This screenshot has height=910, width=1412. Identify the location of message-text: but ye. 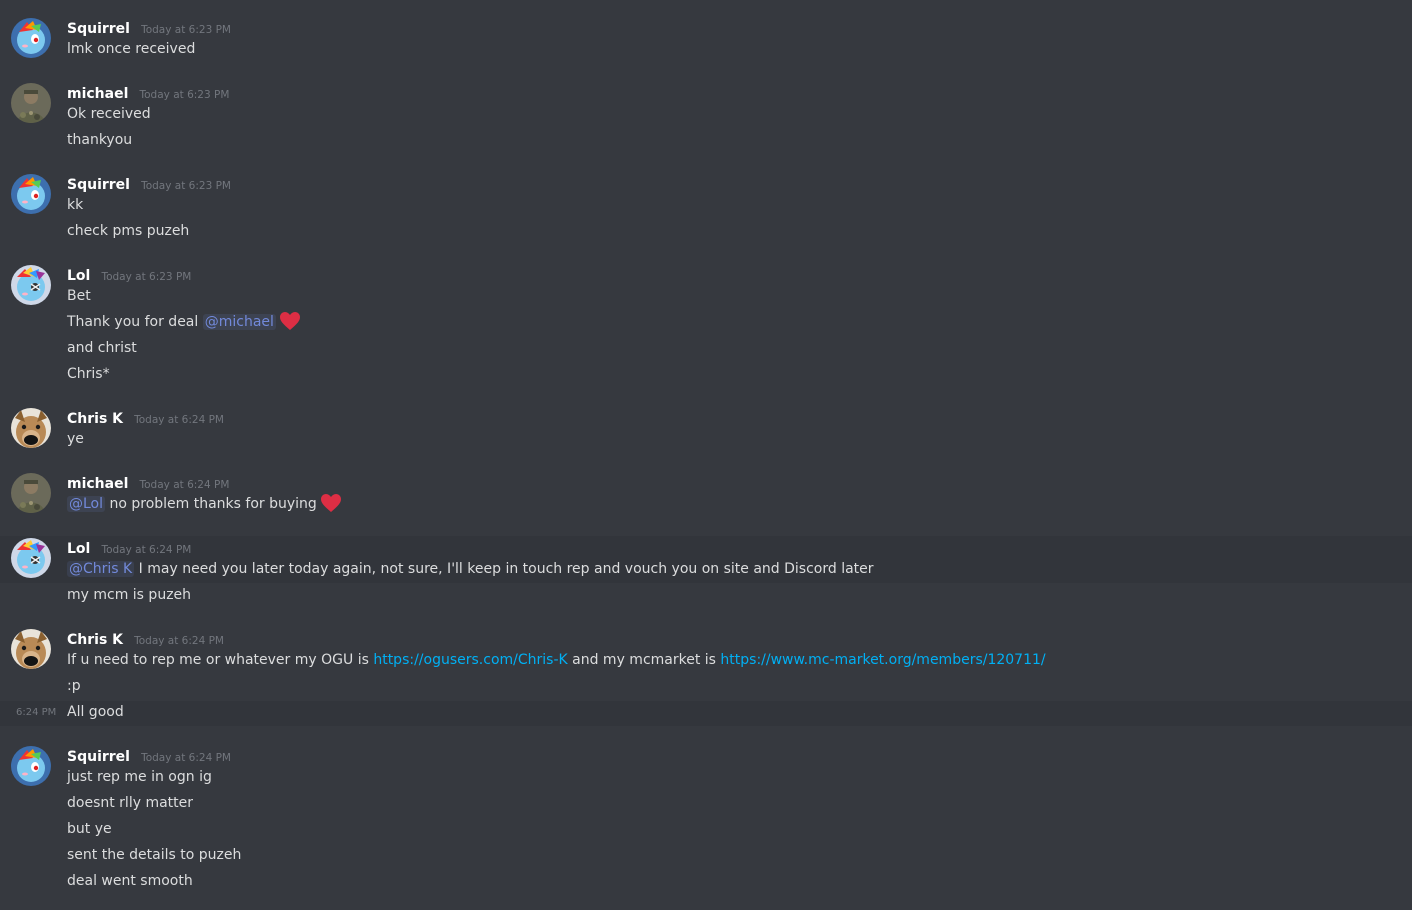
(89, 829).